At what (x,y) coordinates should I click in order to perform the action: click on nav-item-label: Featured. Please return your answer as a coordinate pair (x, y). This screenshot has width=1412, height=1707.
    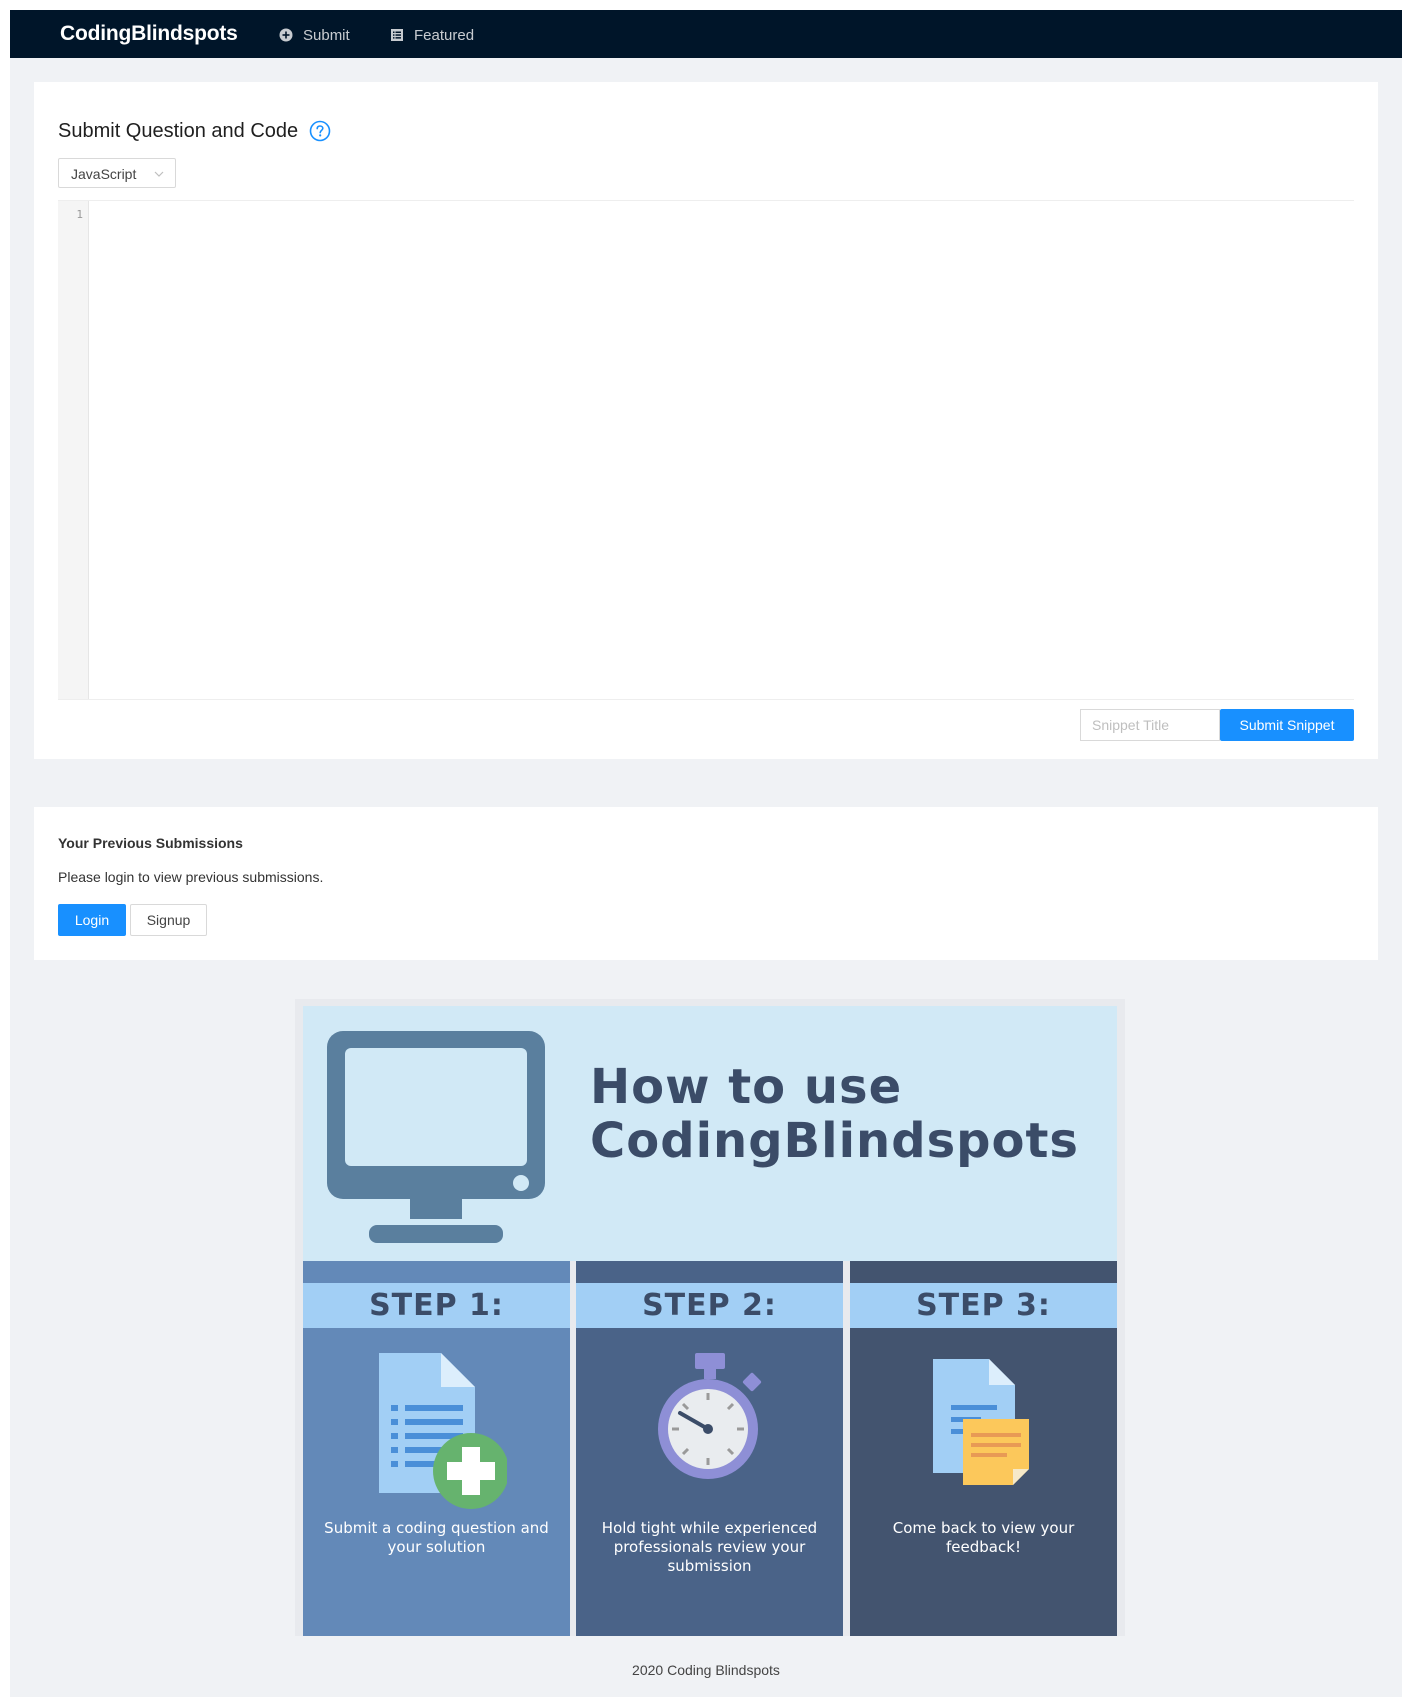
    Looking at the image, I should click on (444, 35).